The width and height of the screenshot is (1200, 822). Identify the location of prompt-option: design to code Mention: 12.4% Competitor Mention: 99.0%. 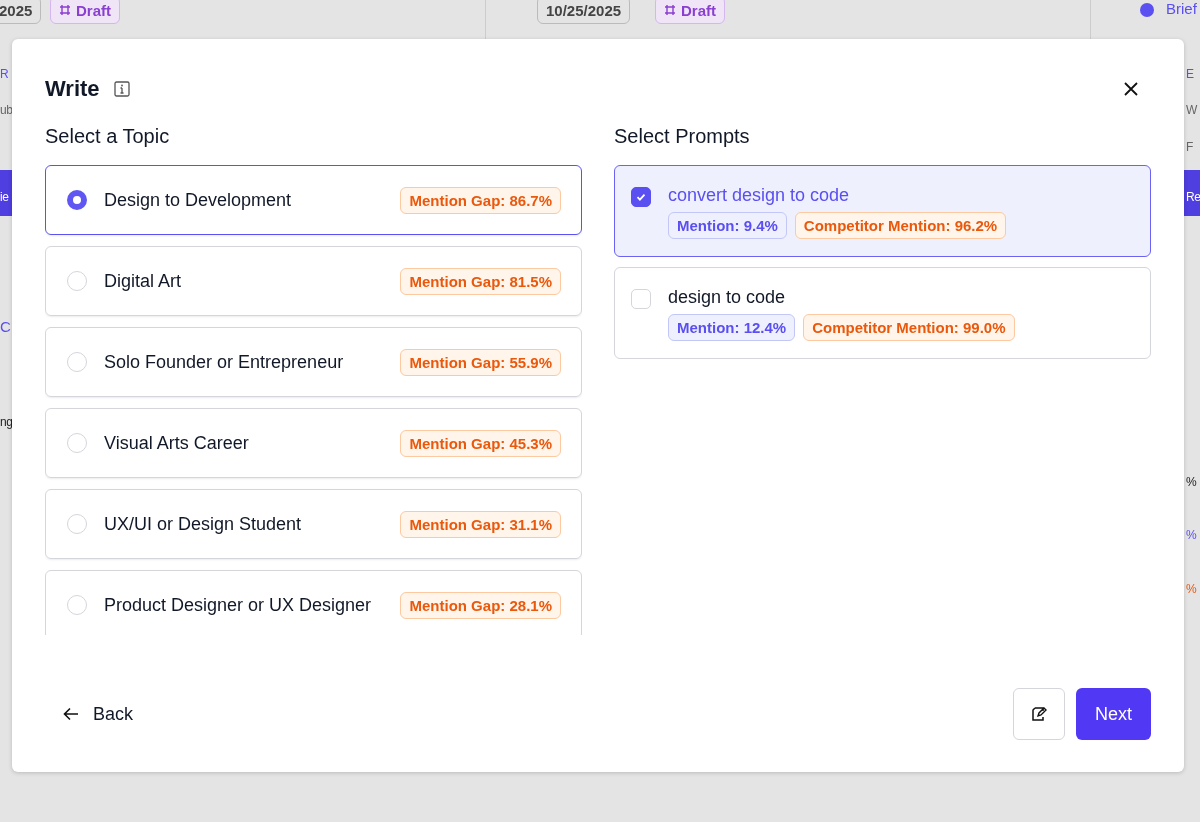
(882, 313).